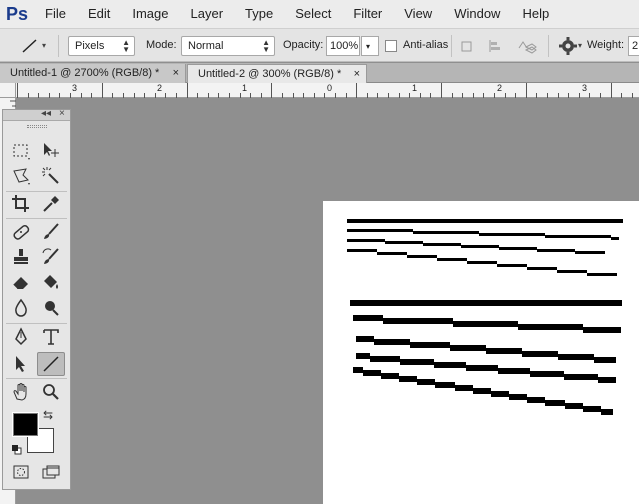 The image size is (639, 504). I want to click on antialias-checkbox, so click(391, 46).